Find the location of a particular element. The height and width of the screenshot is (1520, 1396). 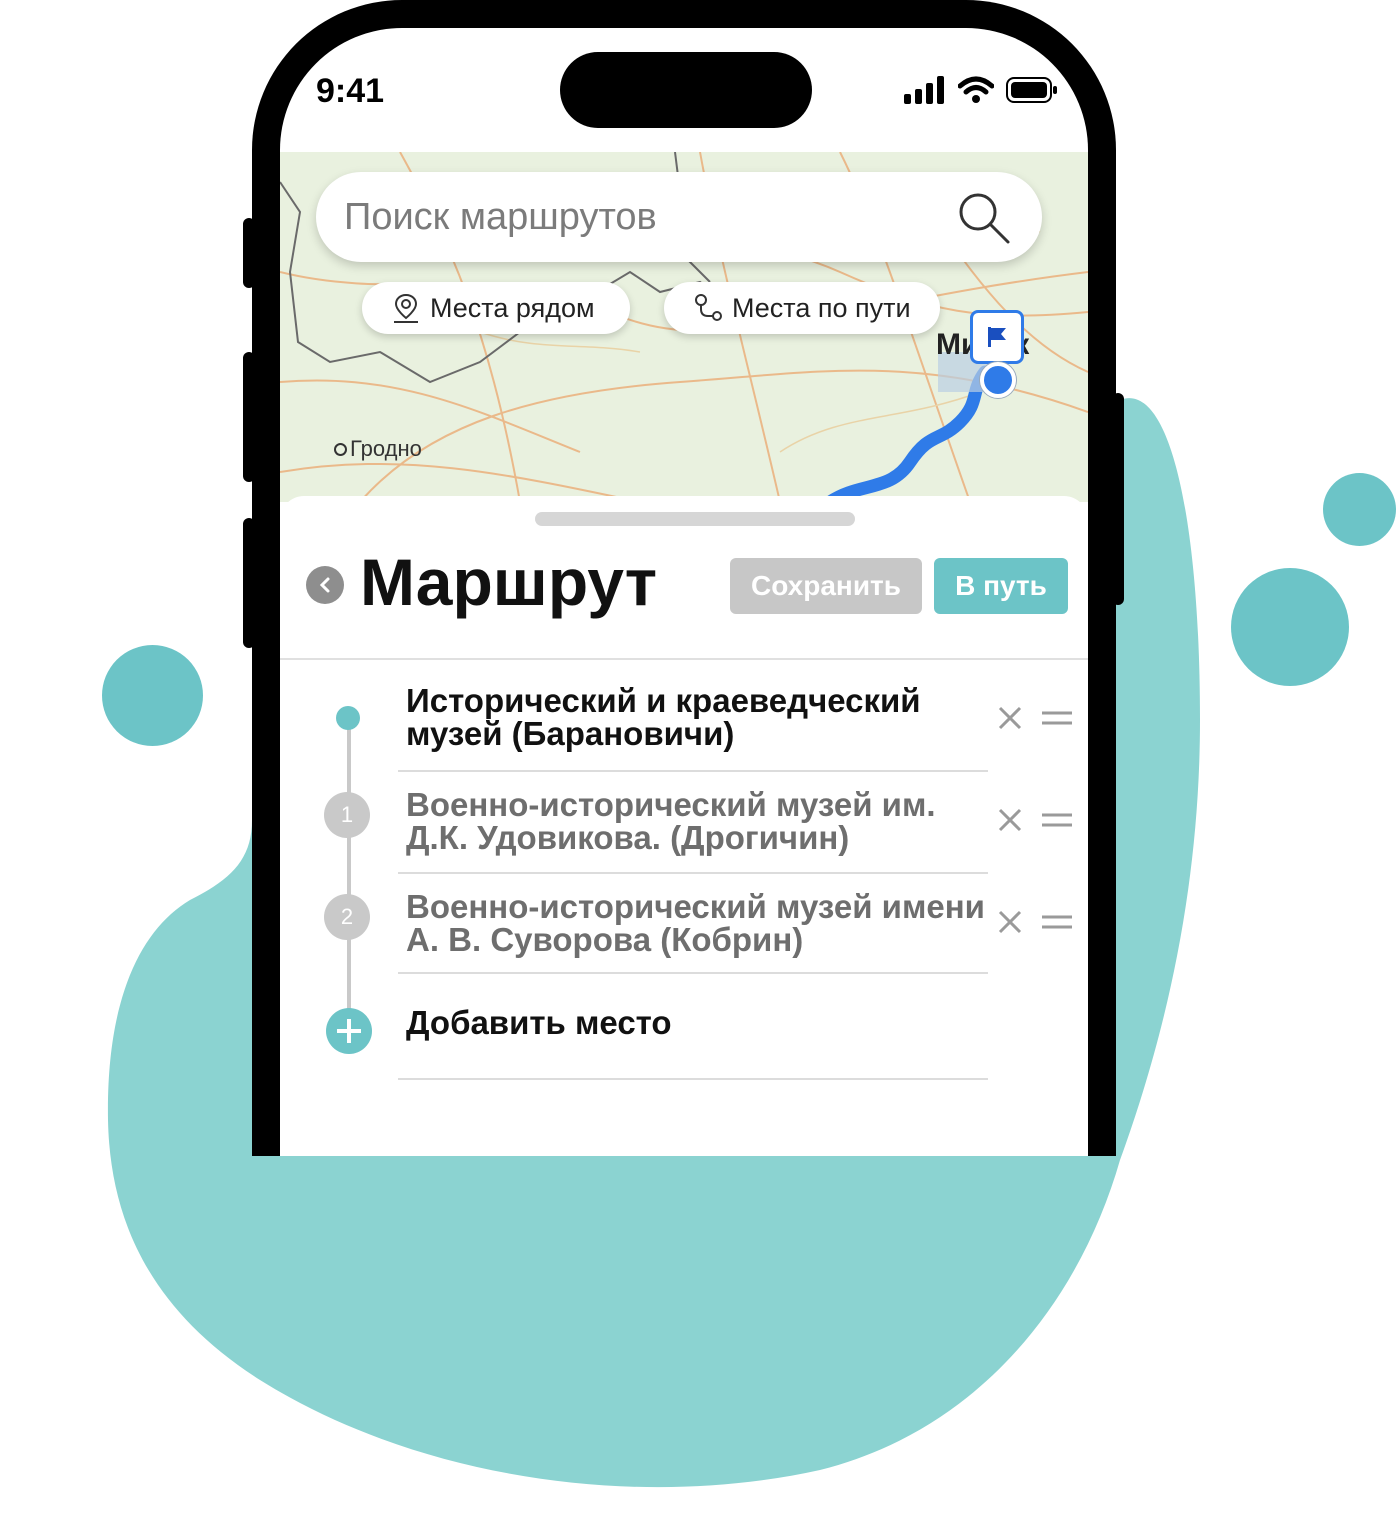

chip-places-along-route: Места по пути is located at coordinates (802, 308).